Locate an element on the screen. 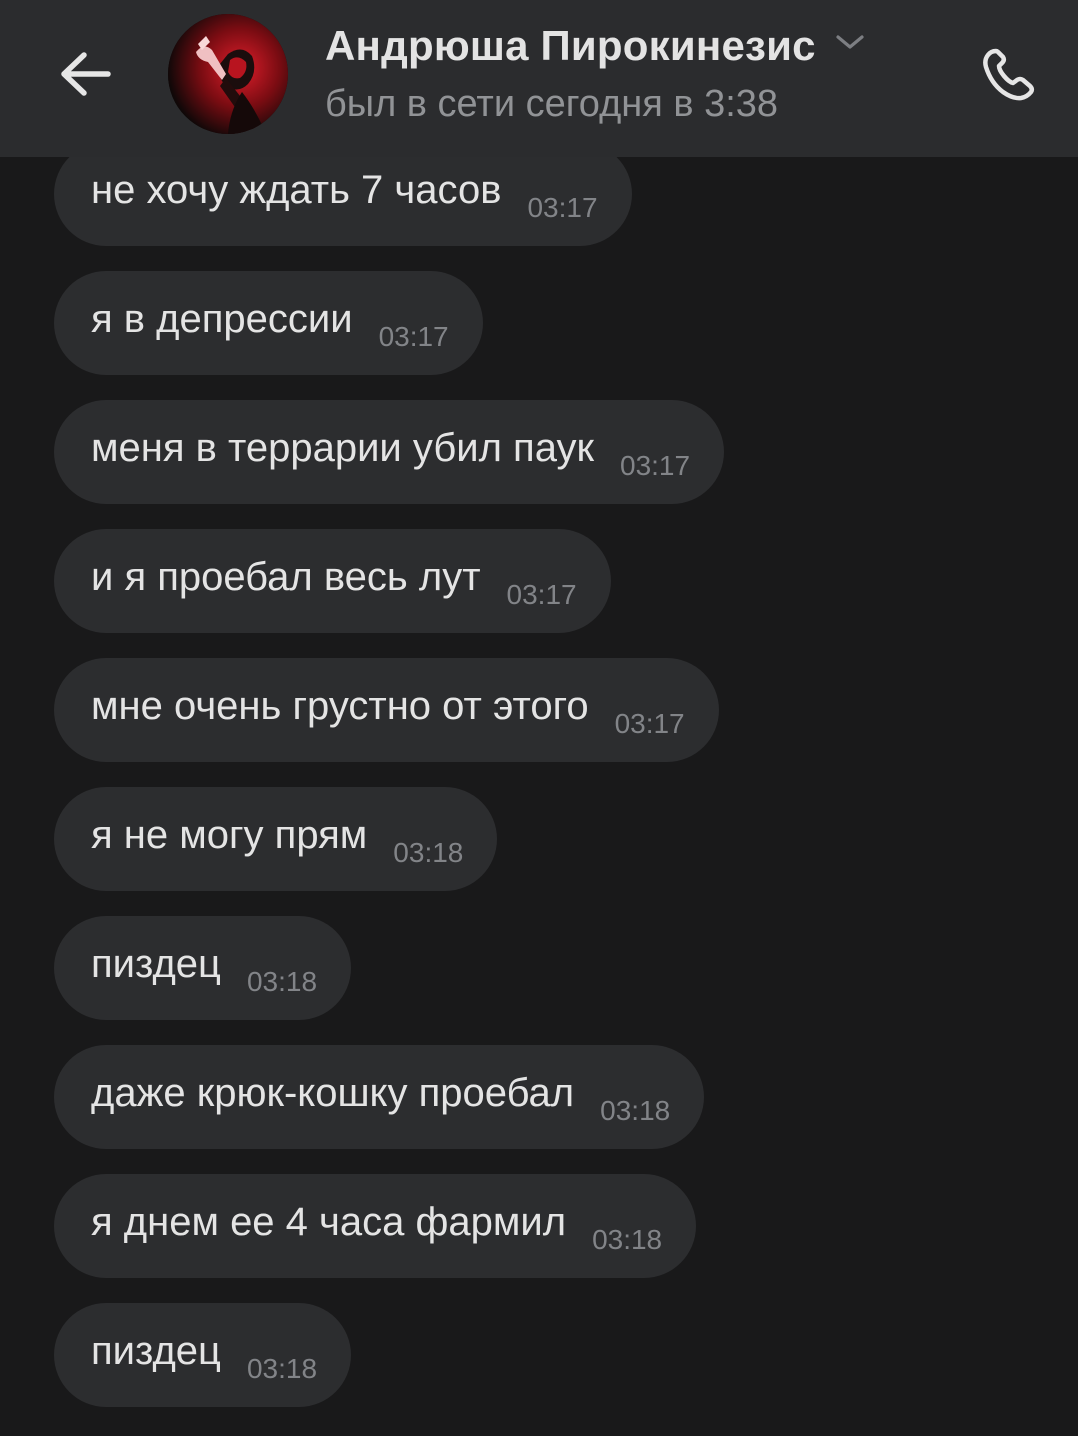 The image size is (1078, 1436). message-text: и я проебал весь лут is located at coordinates (286, 577).